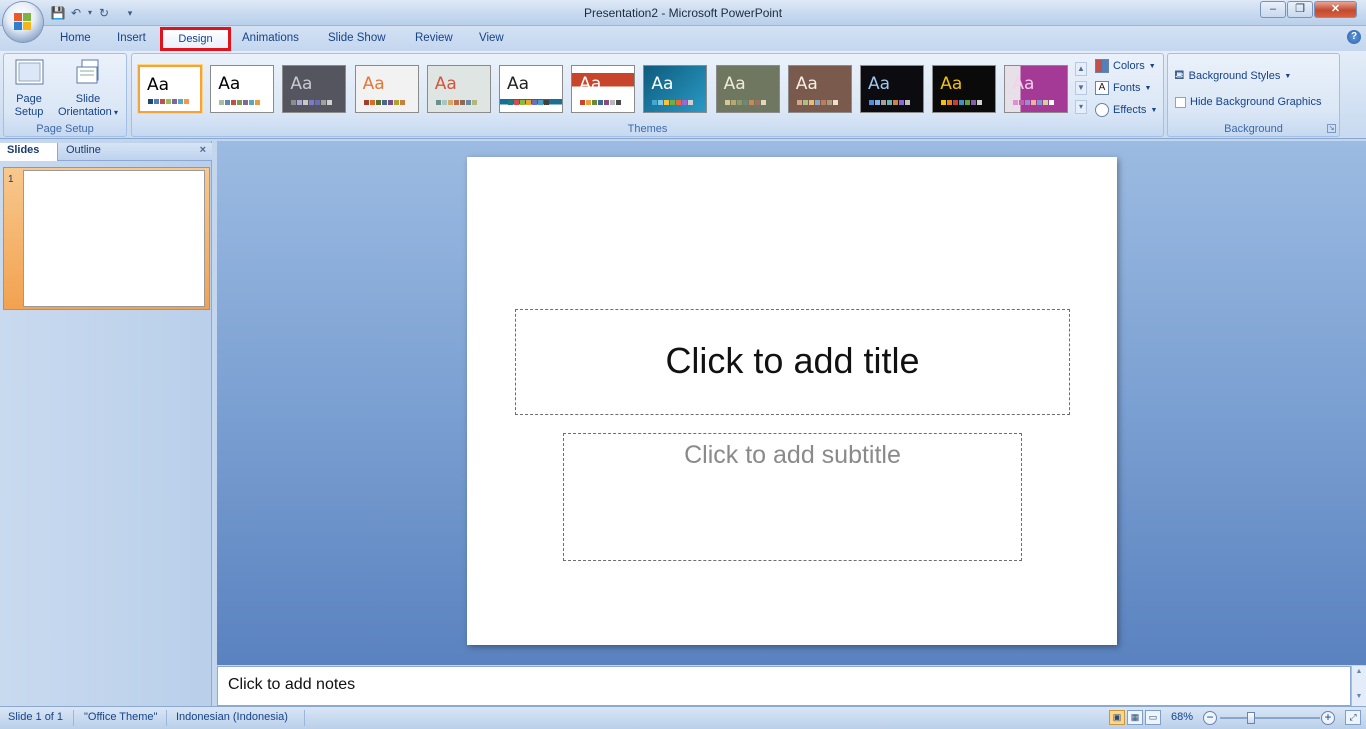 This screenshot has width=1366, height=729. Describe the element at coordinates (456, 102) in the screenshot. I see `theme-color-swatches` at that location.